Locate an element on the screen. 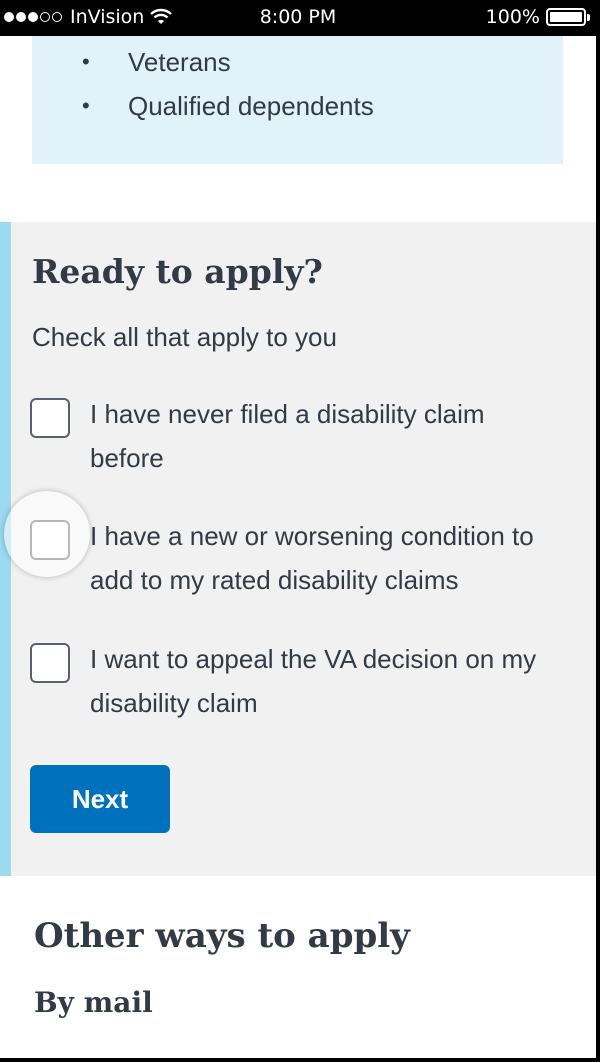 This screenshot has height=1062, width=600. eligibility-item: Qualified dependents is located at coordinates (228, 106).